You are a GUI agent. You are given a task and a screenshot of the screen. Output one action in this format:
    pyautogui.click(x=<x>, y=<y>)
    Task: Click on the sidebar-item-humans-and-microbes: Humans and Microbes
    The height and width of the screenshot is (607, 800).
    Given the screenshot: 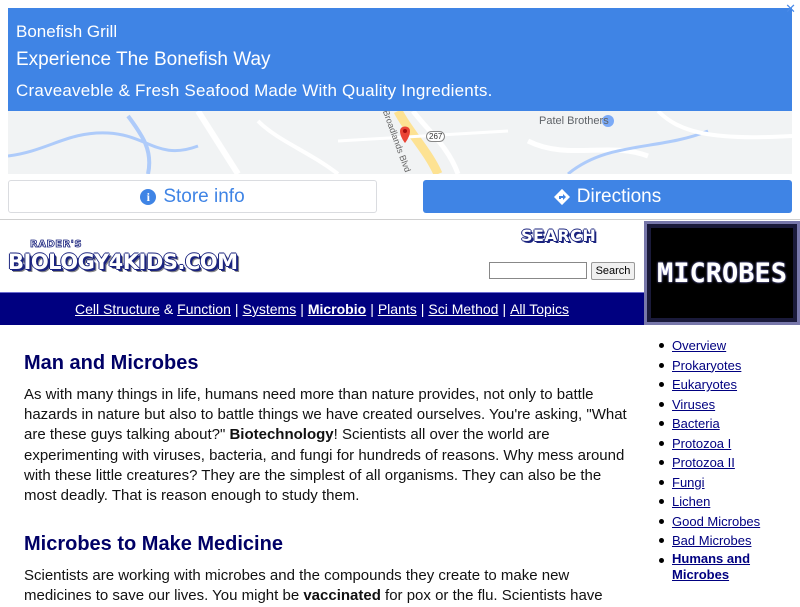 What is the action you would take?
    pyautogui.click(x=727, y=568)
    